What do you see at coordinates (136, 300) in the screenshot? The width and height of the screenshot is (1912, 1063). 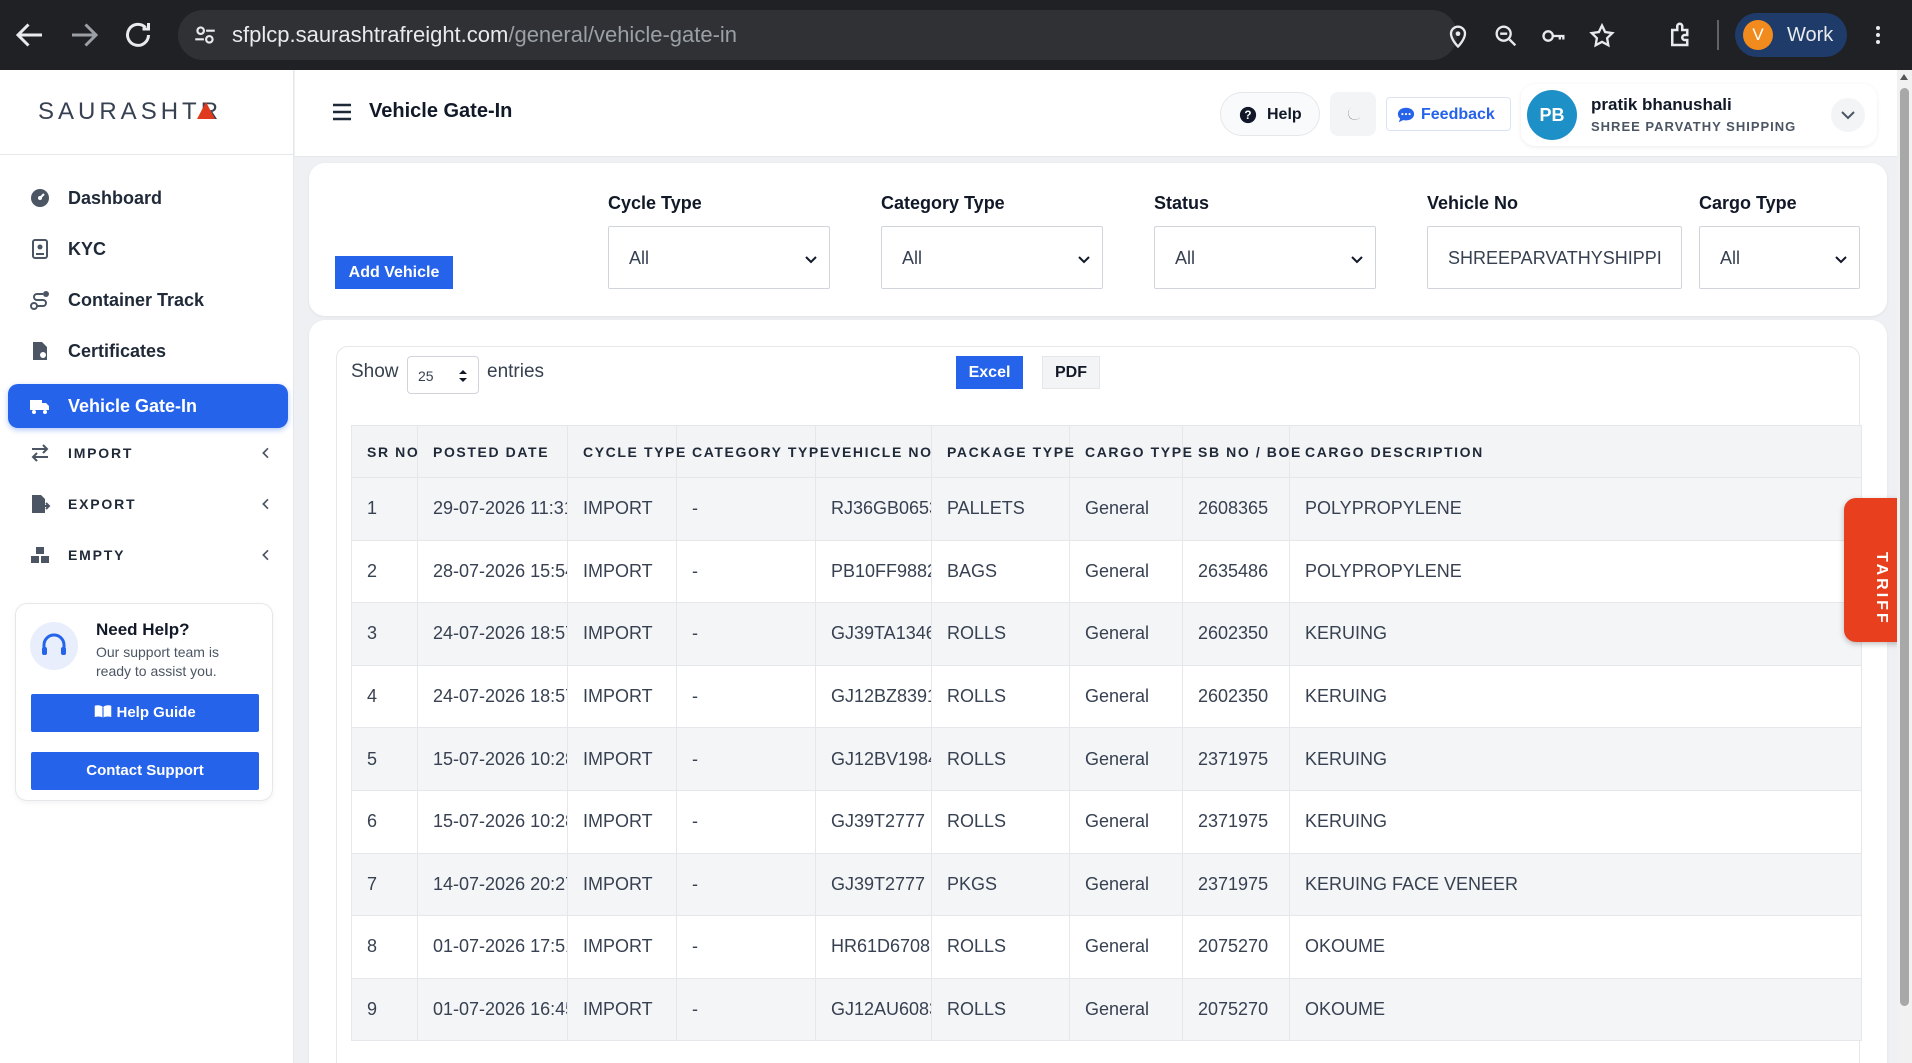 I see `sidebar-item-label: Container Track` at bounding box center [136, 300].